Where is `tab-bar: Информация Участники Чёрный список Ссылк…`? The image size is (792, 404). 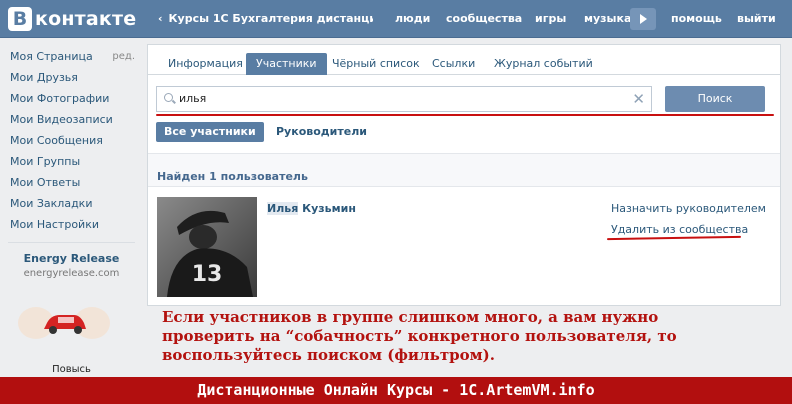 tab-bar: Информация Участники Чёрный список Ссылк… is located at coordinates (464, 60).